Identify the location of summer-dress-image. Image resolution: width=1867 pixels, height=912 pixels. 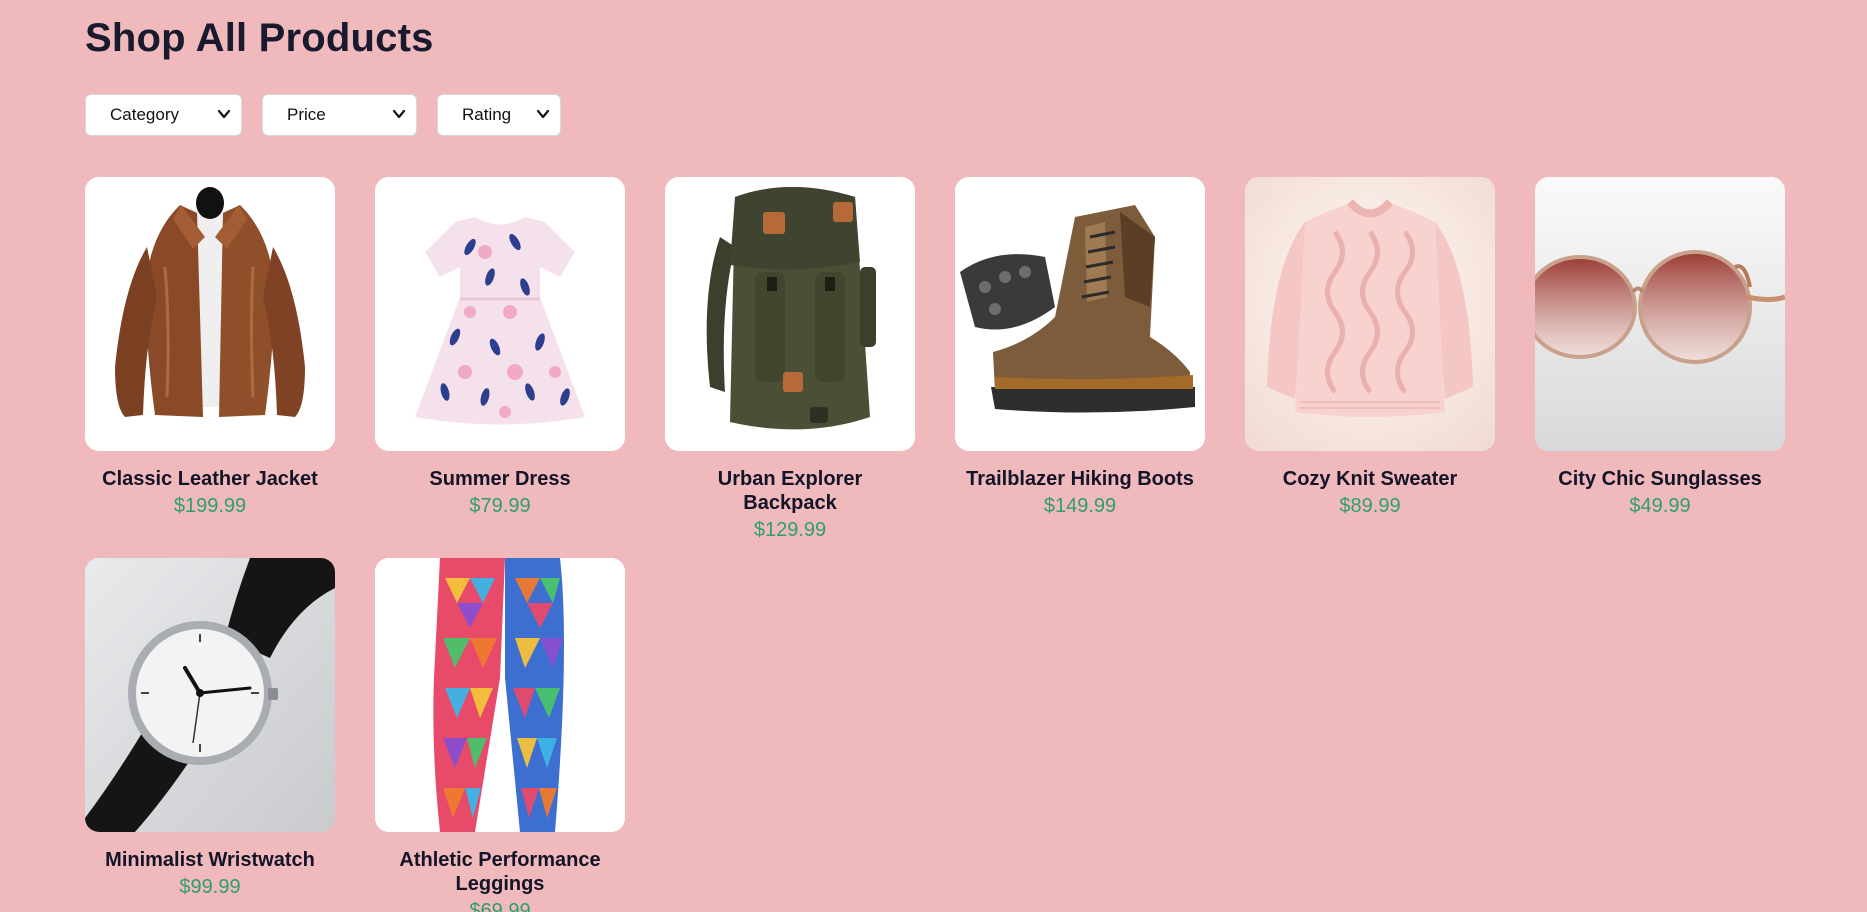
(500, 314).